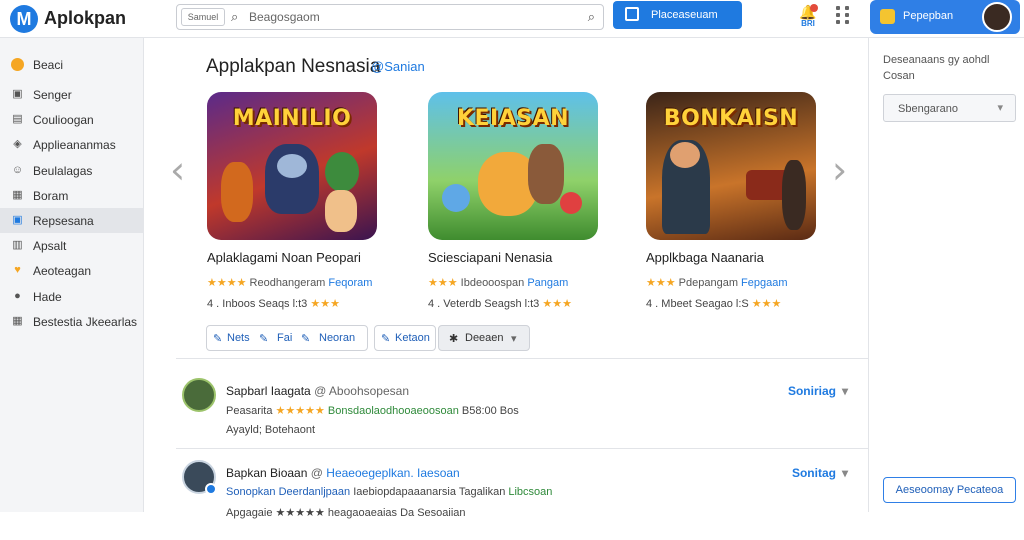 This screenshot has width=1024, height=540. I want to click on action-button-2: Fai, so click(284, 338).